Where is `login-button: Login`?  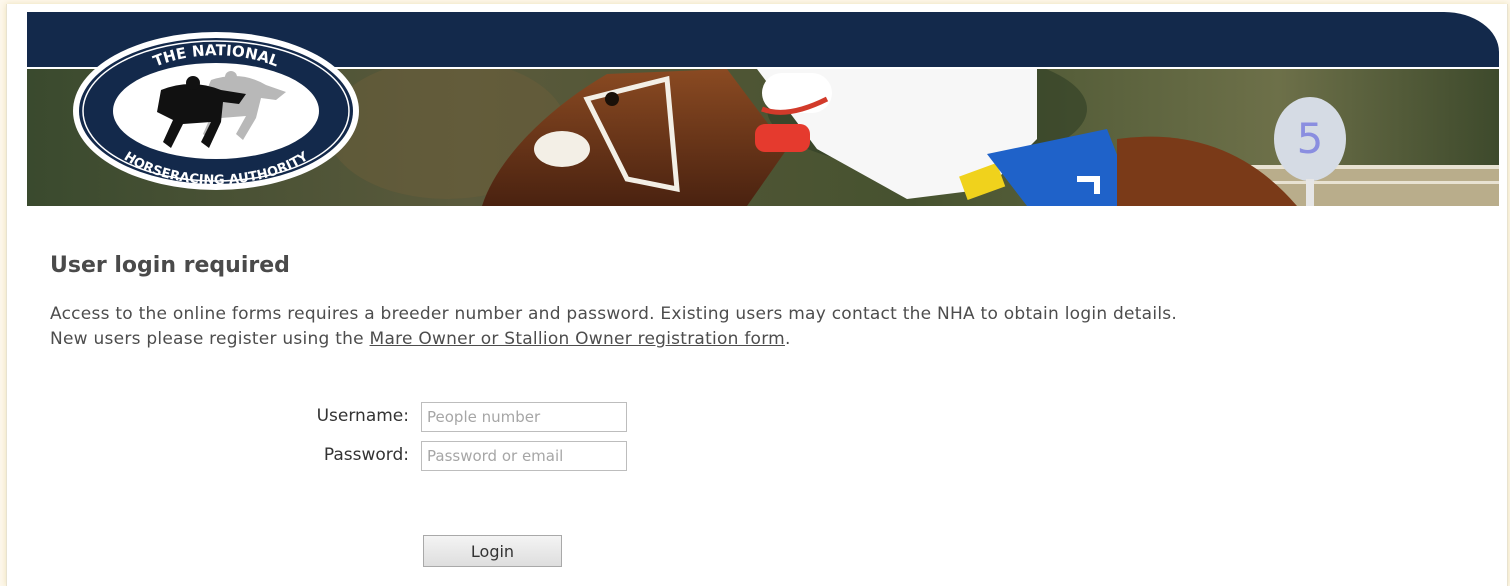
login-button: Login is located at coordinates (492, 551).